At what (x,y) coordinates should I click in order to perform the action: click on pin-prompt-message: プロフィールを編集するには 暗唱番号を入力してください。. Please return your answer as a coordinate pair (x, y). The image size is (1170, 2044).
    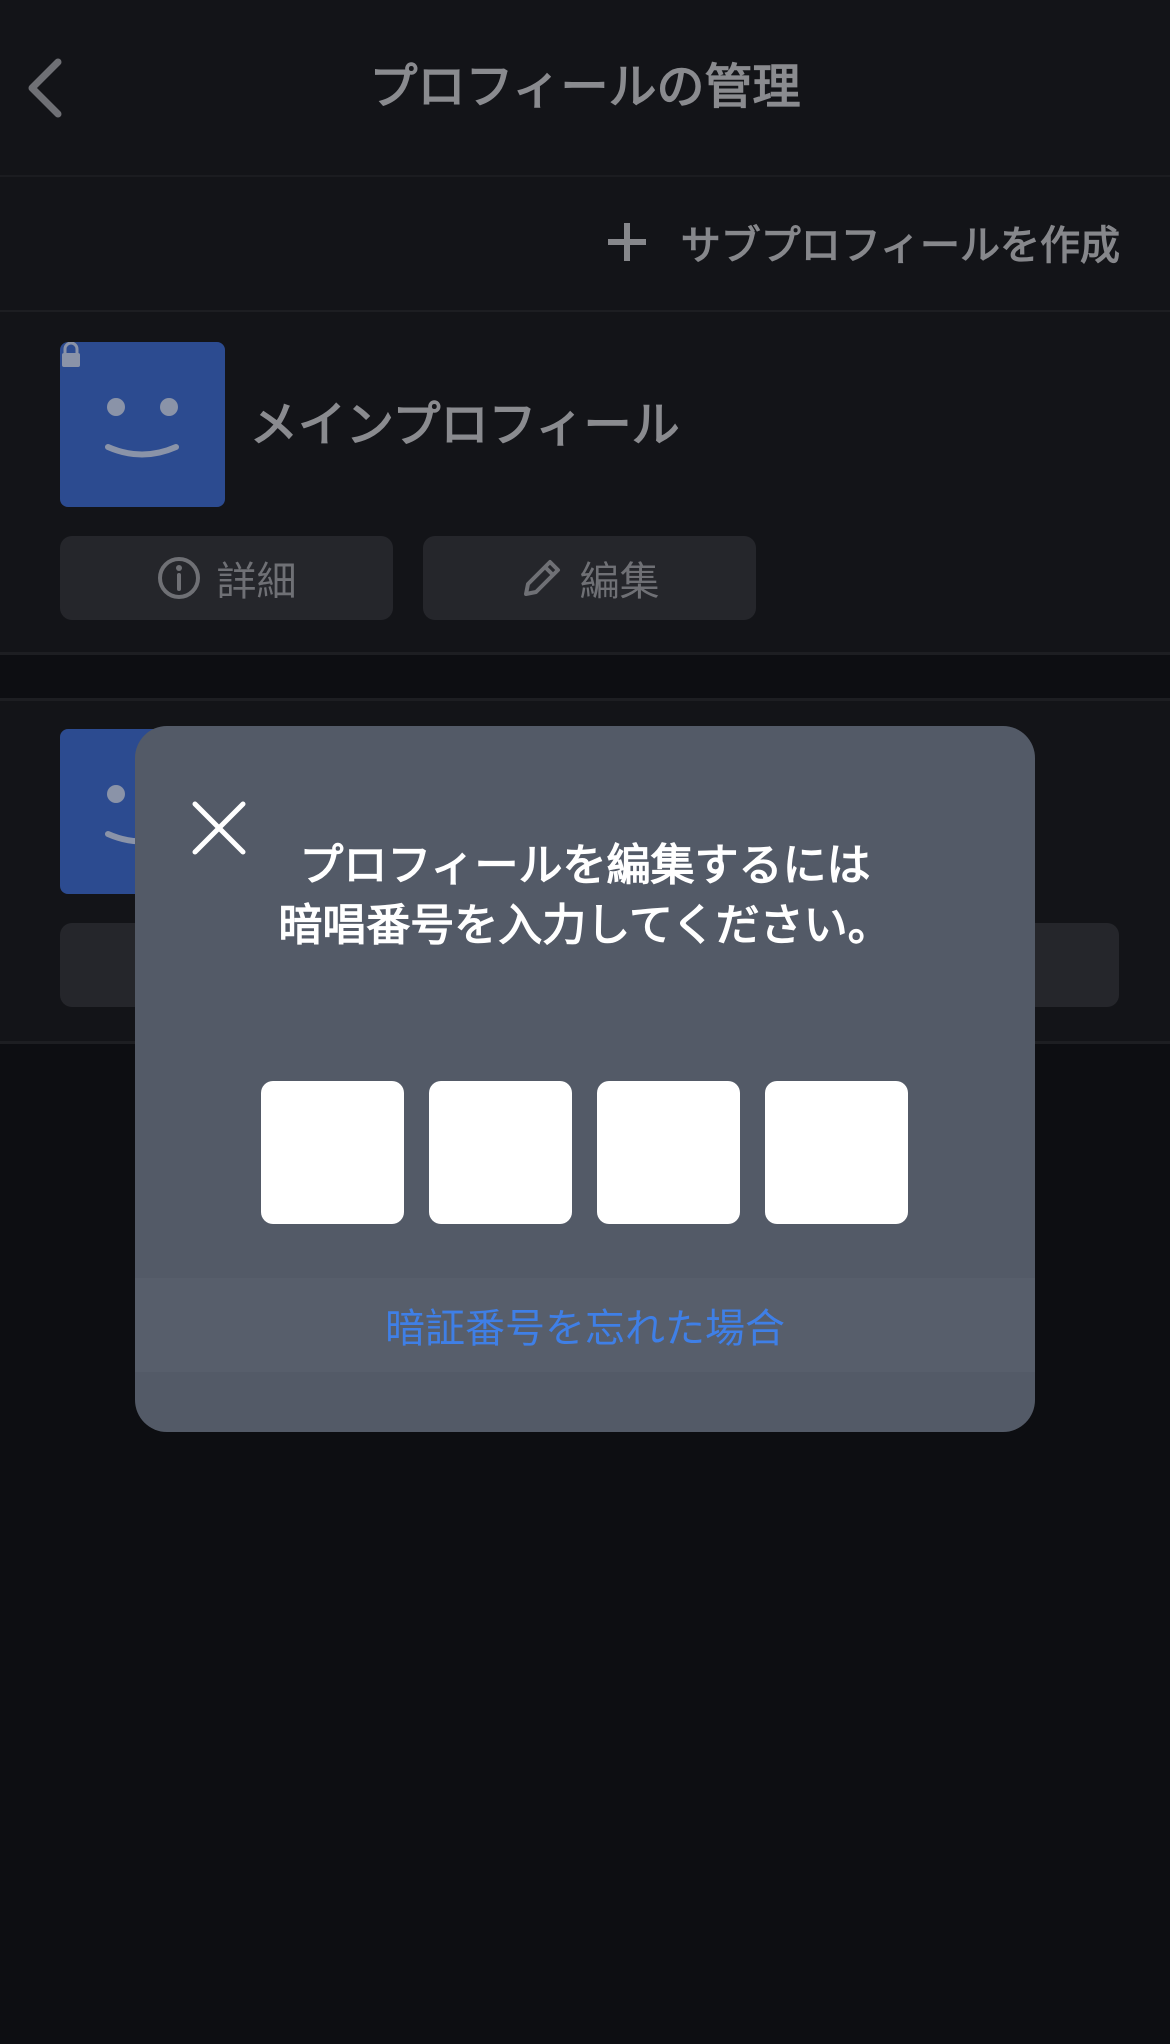
    Looking at the image, I should click on (585, 896).